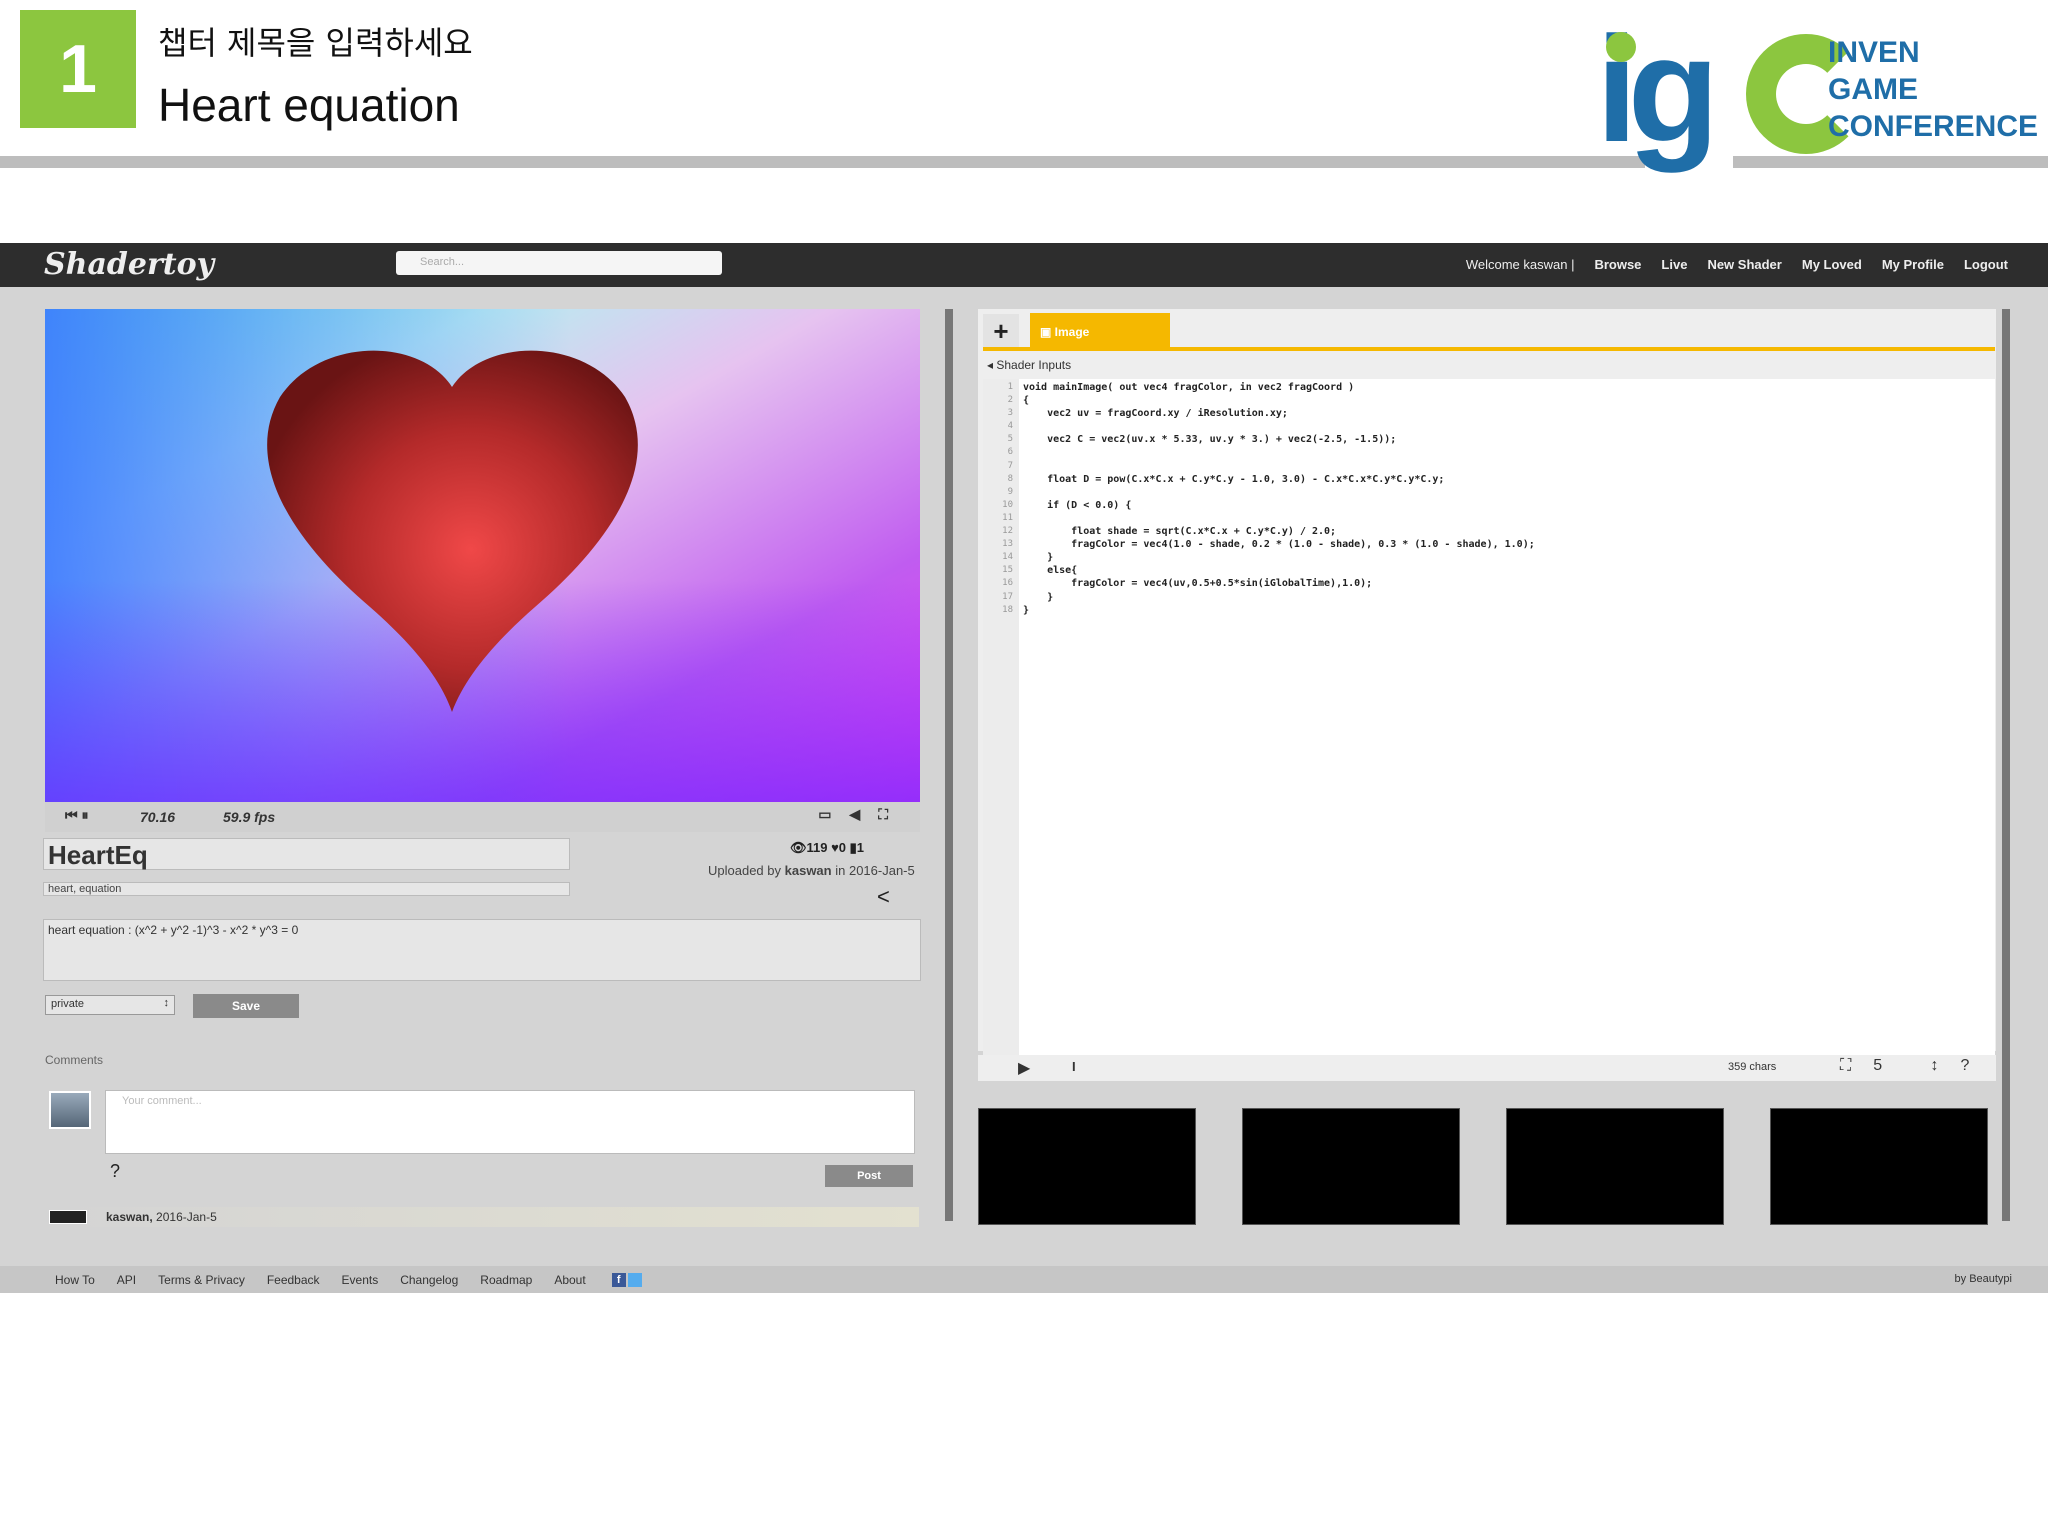  I want to click on fullscreen-icon: ⛶, so click(1856, 1065).